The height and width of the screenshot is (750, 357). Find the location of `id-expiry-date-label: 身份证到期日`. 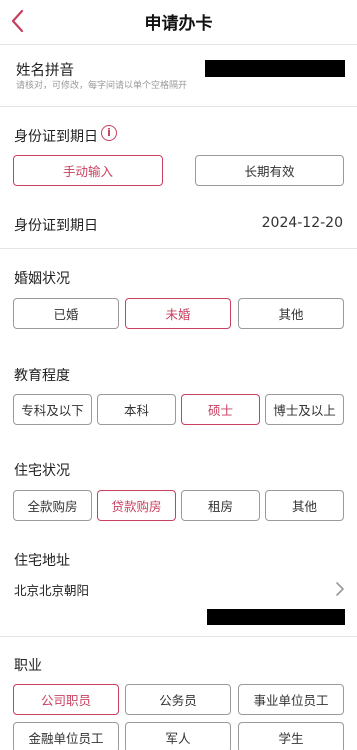

id-expiry-date-label: 身份证到期日 is located at coordinates (56, 226).